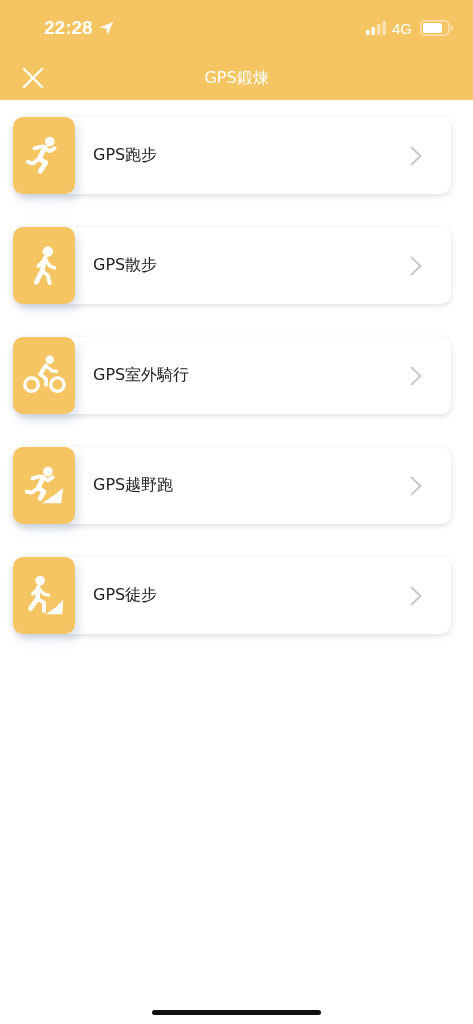 The image size is (473, 1024). Describe the element at coordinates (436, 28) in the screenshot. I see `battery-icon` at that location.